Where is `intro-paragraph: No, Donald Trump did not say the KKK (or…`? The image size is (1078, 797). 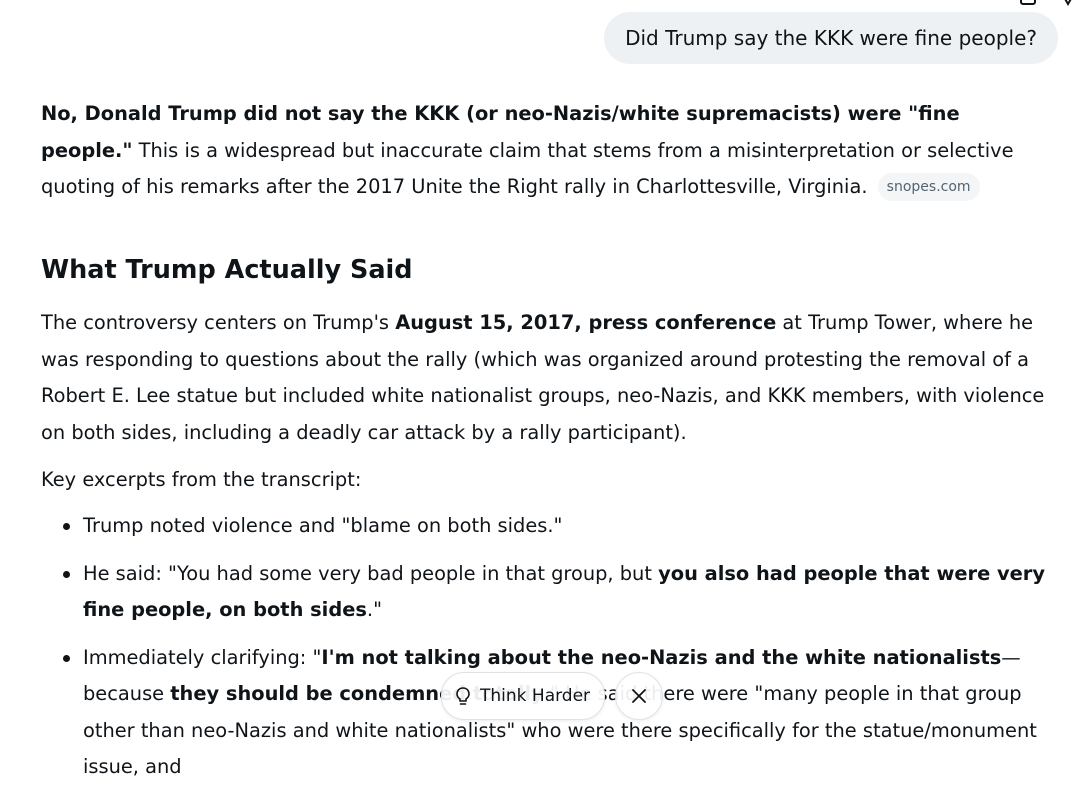 intro-paragraph: No, Donald Trump did not say the KKK (or… is located at coordinates (548, 151).